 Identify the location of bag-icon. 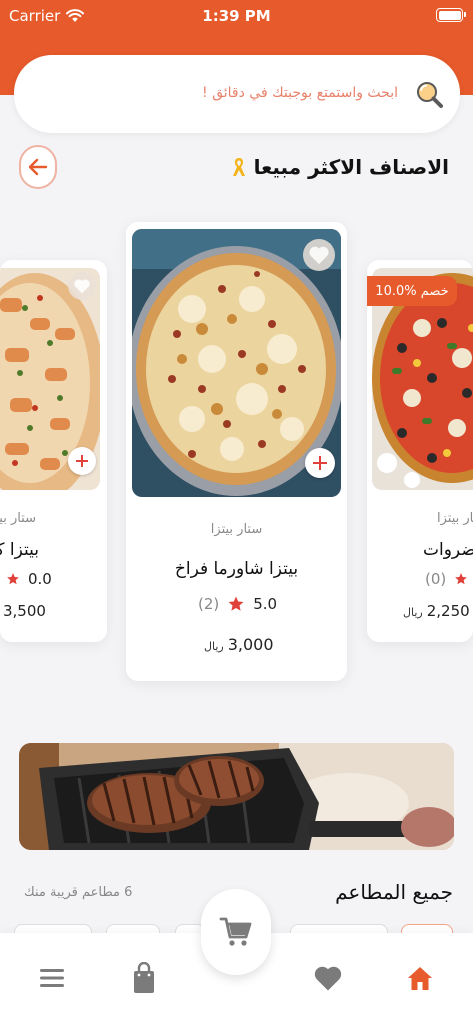
(144, 977).